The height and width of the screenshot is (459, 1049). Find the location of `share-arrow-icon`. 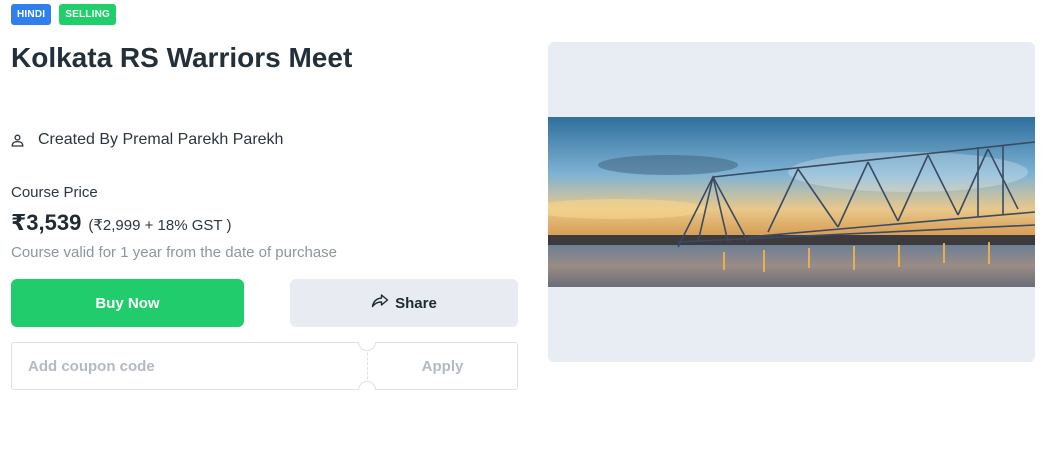

share-arrow-icon is located at coordinates (380, 303).